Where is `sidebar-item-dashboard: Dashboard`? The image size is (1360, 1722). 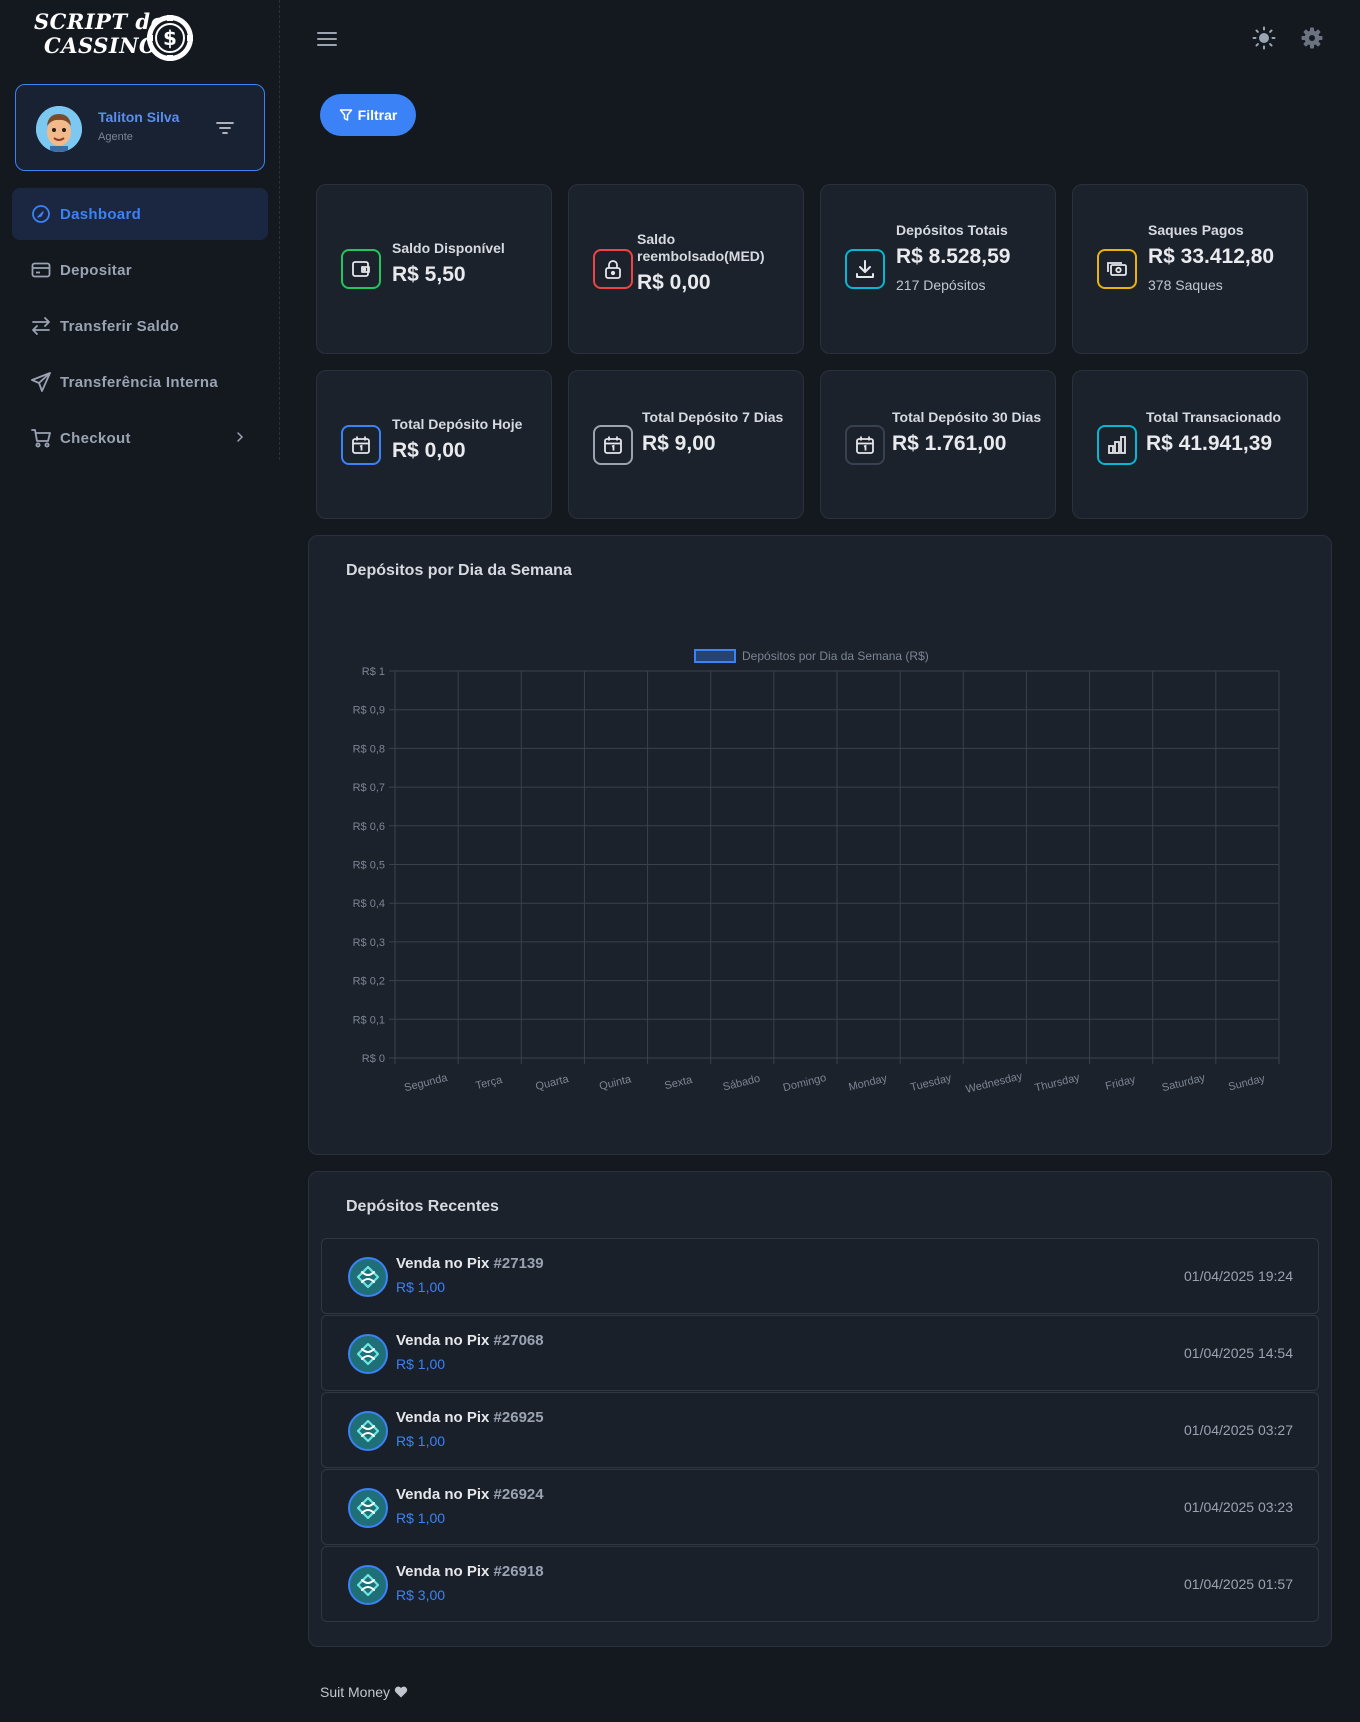 sidebar-item-dashboard: Dashboard is located at coordinates (140, 214).